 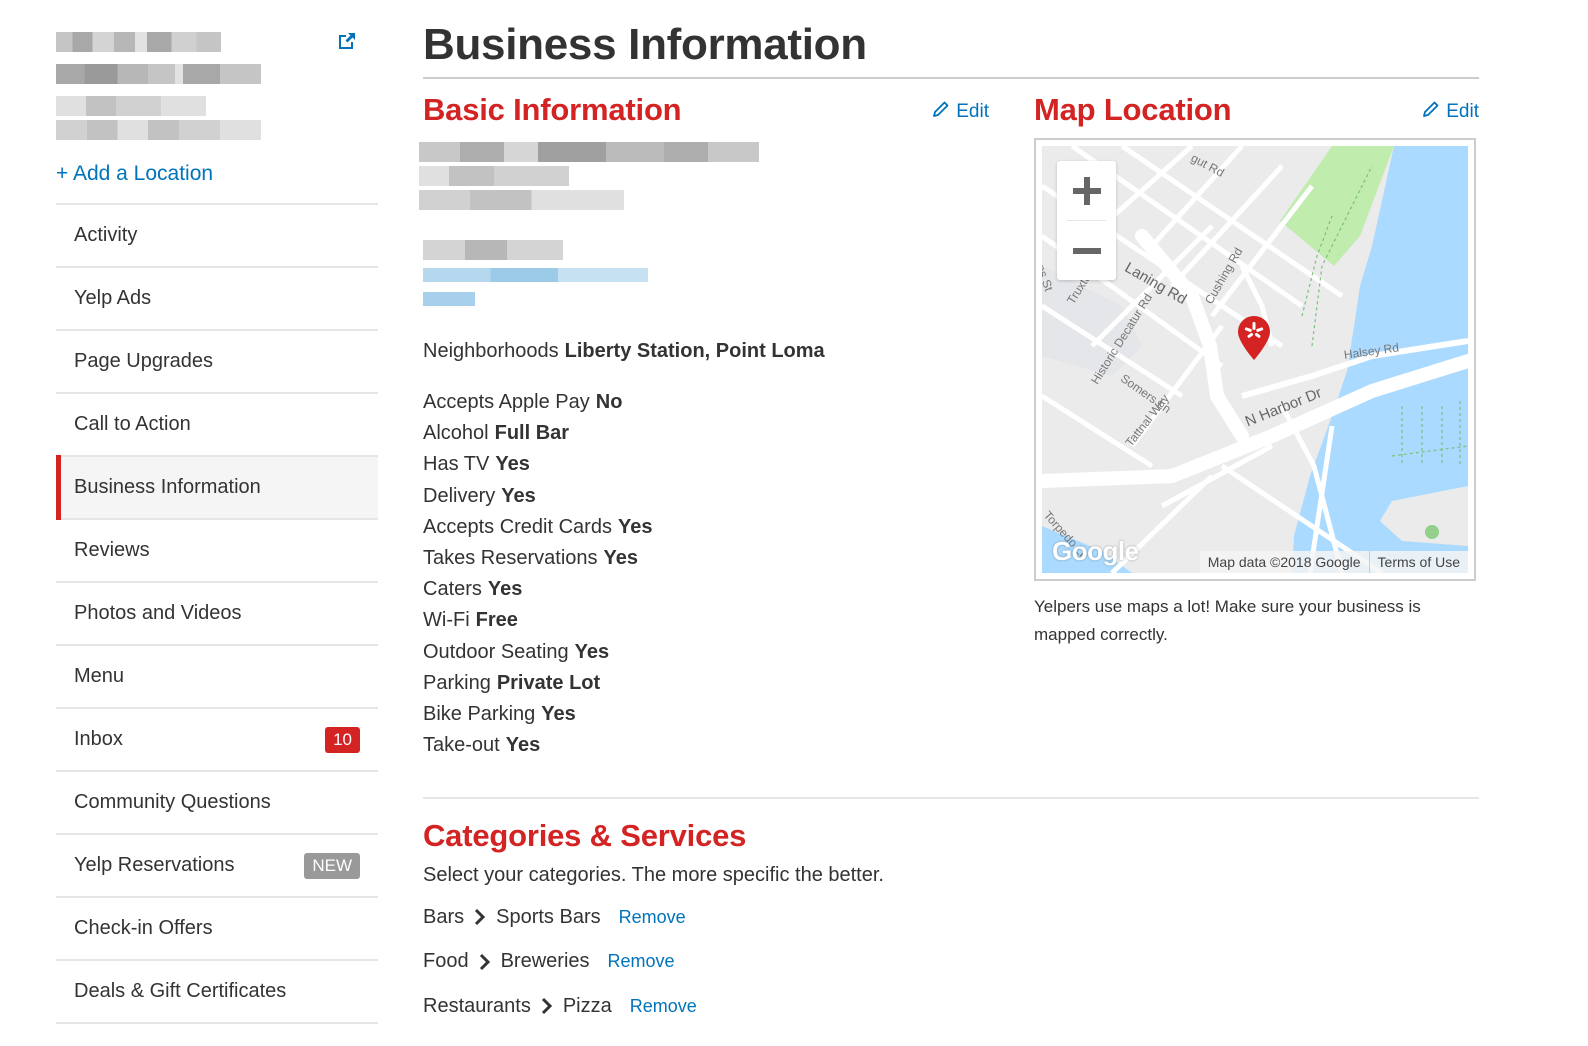 What do you see at coordinates (217, 174) in the screenshot?
I see `add-location-link: + Add a Location` at bounding box center [217, 174].